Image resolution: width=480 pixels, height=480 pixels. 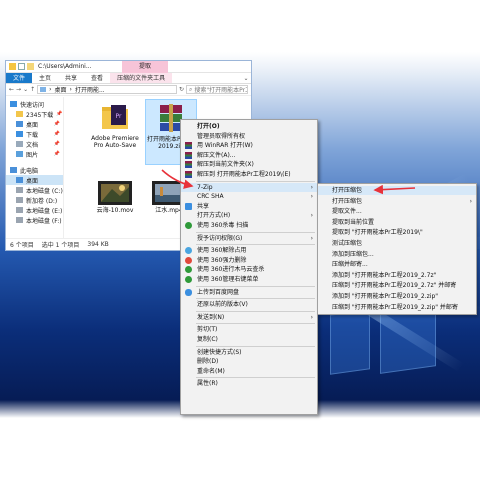 What do you see at coordinates (188, 292) in the screenshot?
I see `cloud-upload-icon` at bounding box center [188, 292].